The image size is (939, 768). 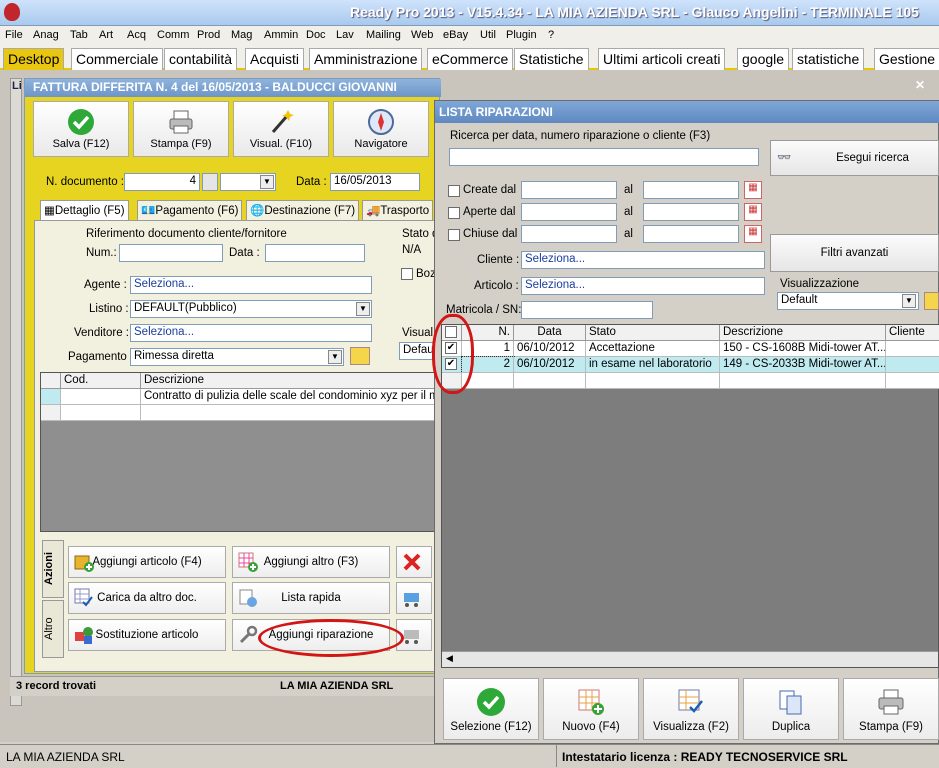 What do you see at coordinates (691, 234) in the screenshot?
I see `chiuse-to-date` at bounding box center [691, 234].